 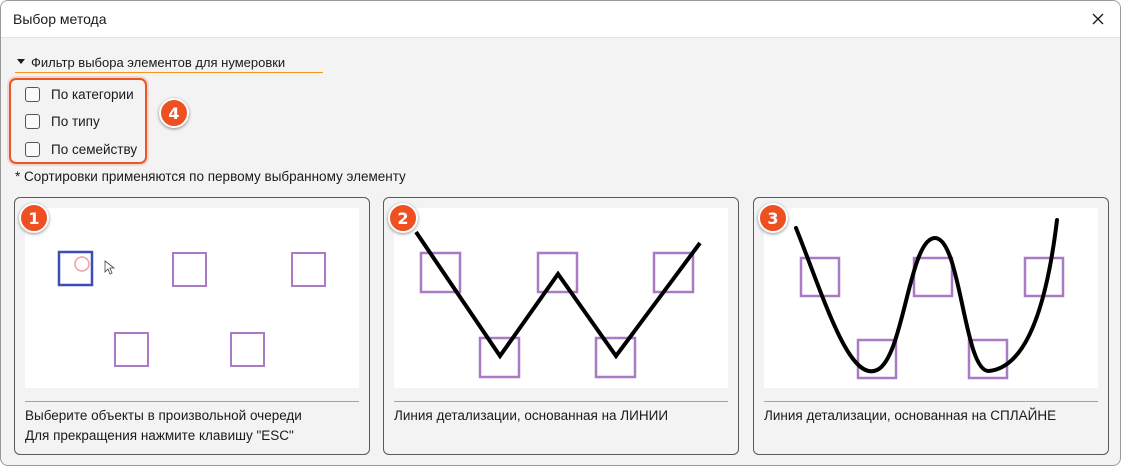 What do you see at coordinates (163, 415) in the screenshot?
I see `caption-line-1: Выберите объекты в произвольной очереди` at bounding box center [163, 415].